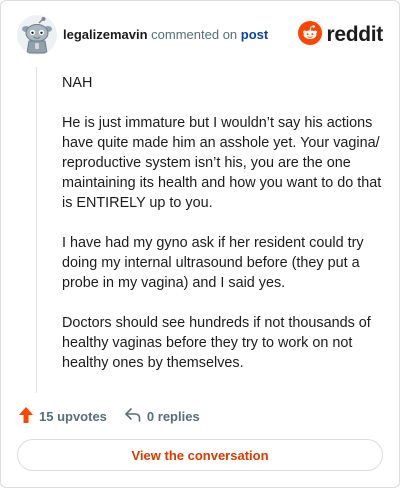 The image size is (400, 488). Describe the element at coordinates (73, 416) in the screenshot. I see `upvote-count: 15 upvotes` at that location.